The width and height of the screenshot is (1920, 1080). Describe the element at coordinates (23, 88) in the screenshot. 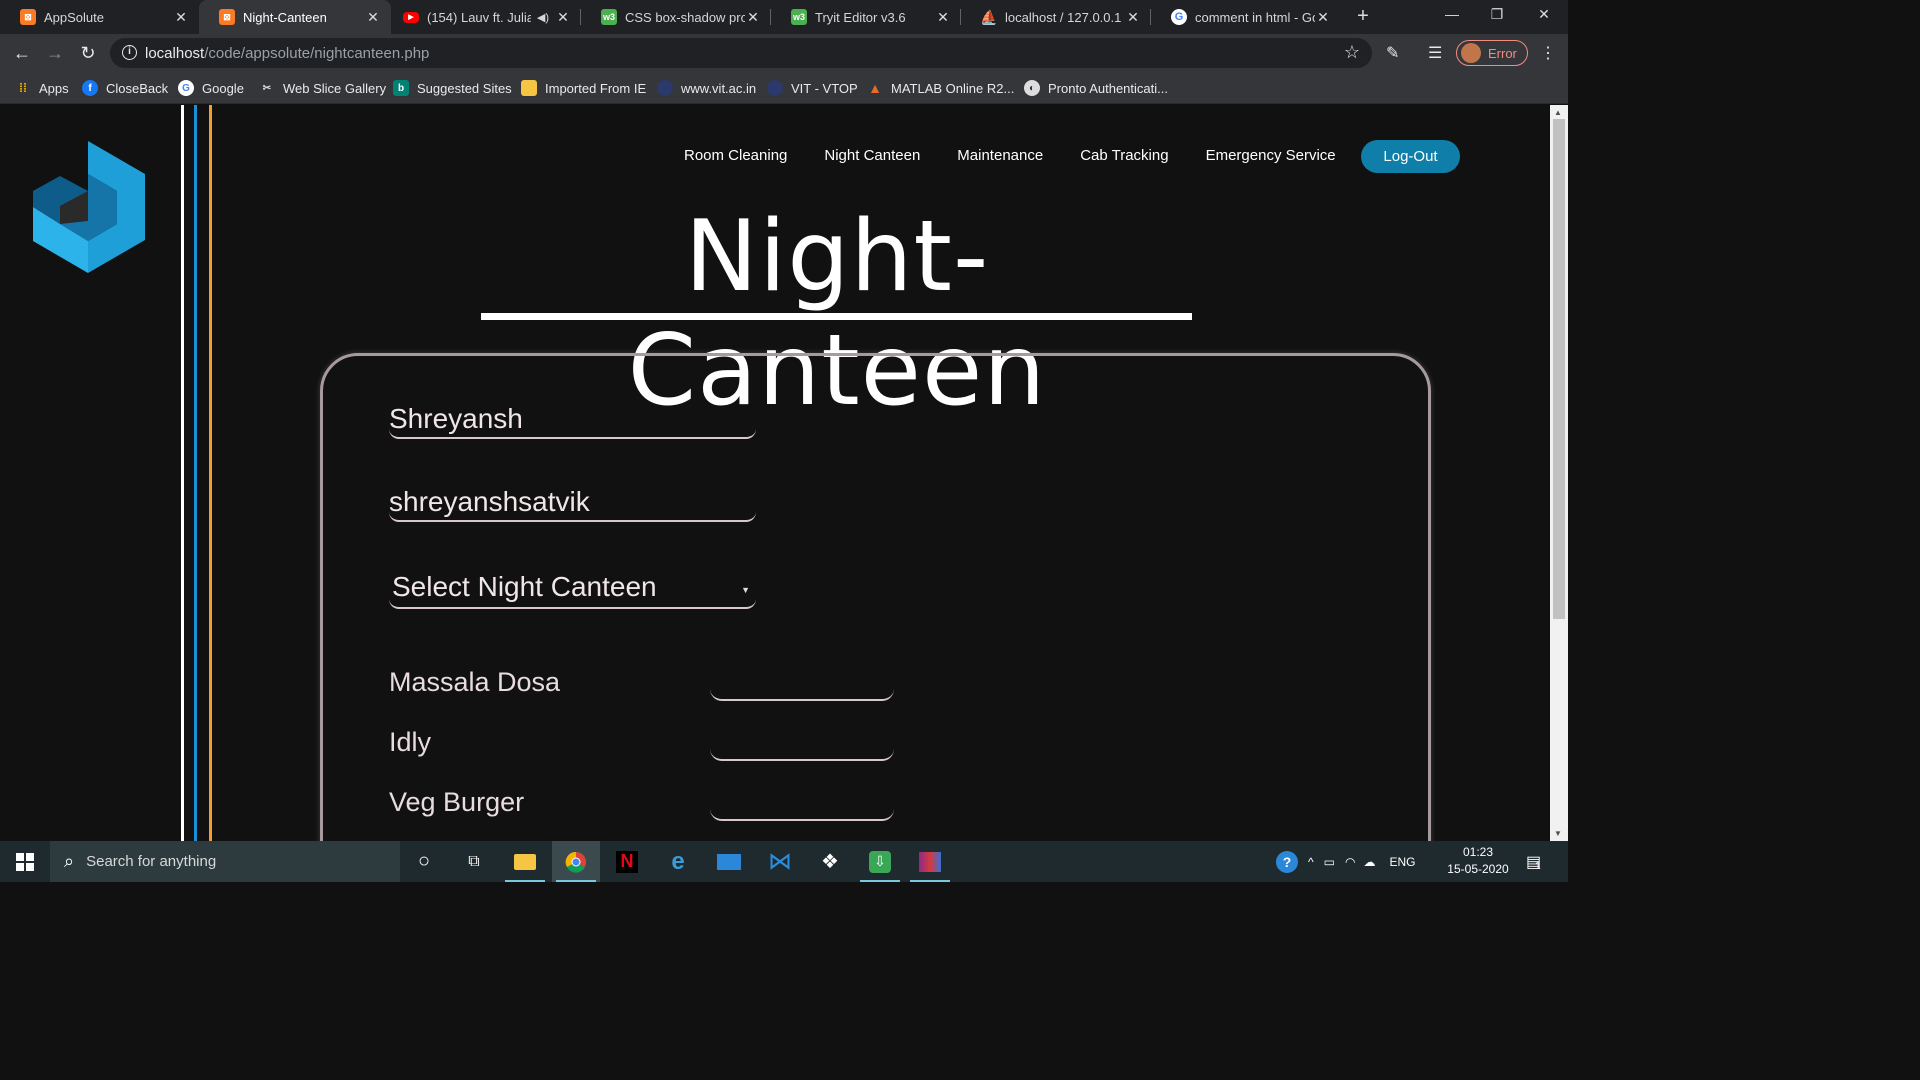

I see `apps-grid-icon: ⁞⁞` at that location.